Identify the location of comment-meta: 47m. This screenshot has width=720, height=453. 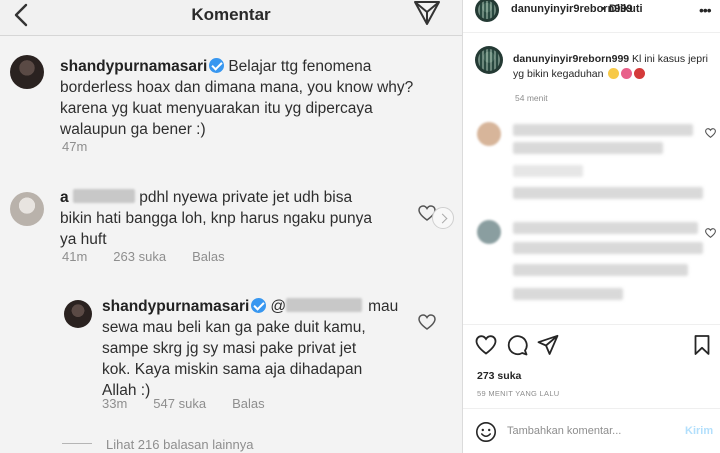
(87, 146).